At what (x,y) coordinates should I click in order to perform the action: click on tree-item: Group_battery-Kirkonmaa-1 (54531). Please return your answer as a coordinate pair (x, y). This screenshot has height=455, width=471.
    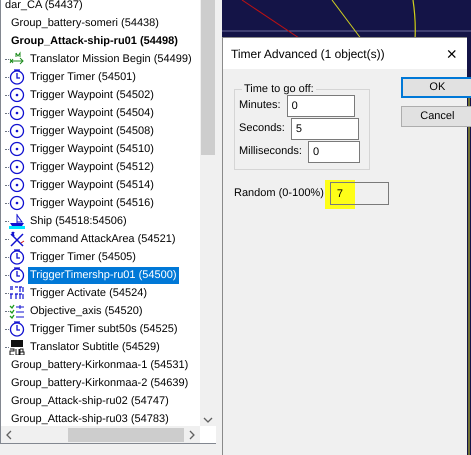
    Looking at the image, I should click on (99, 365).